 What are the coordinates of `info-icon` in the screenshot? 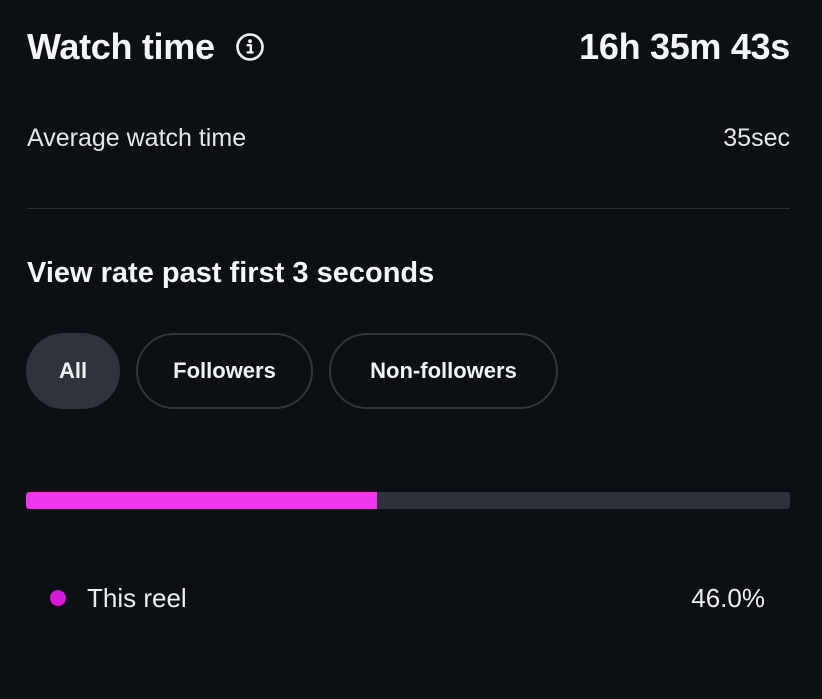 It's located at (250, 47).